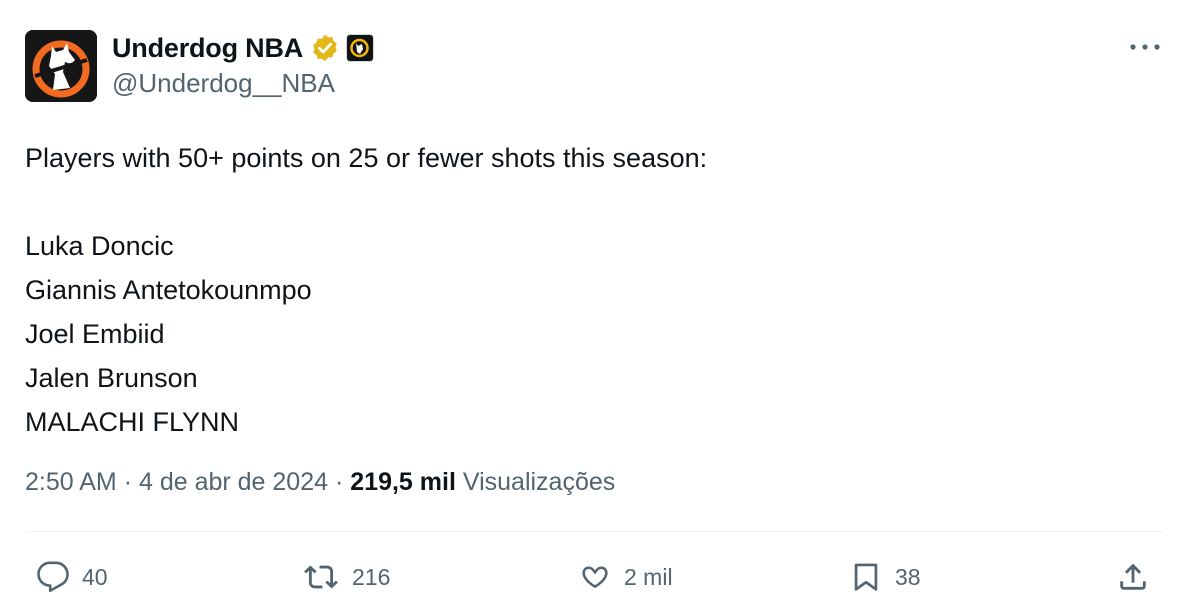 The image size is (1188, 611). I want to click on affiliate-badge-icon, so click(360, 48).